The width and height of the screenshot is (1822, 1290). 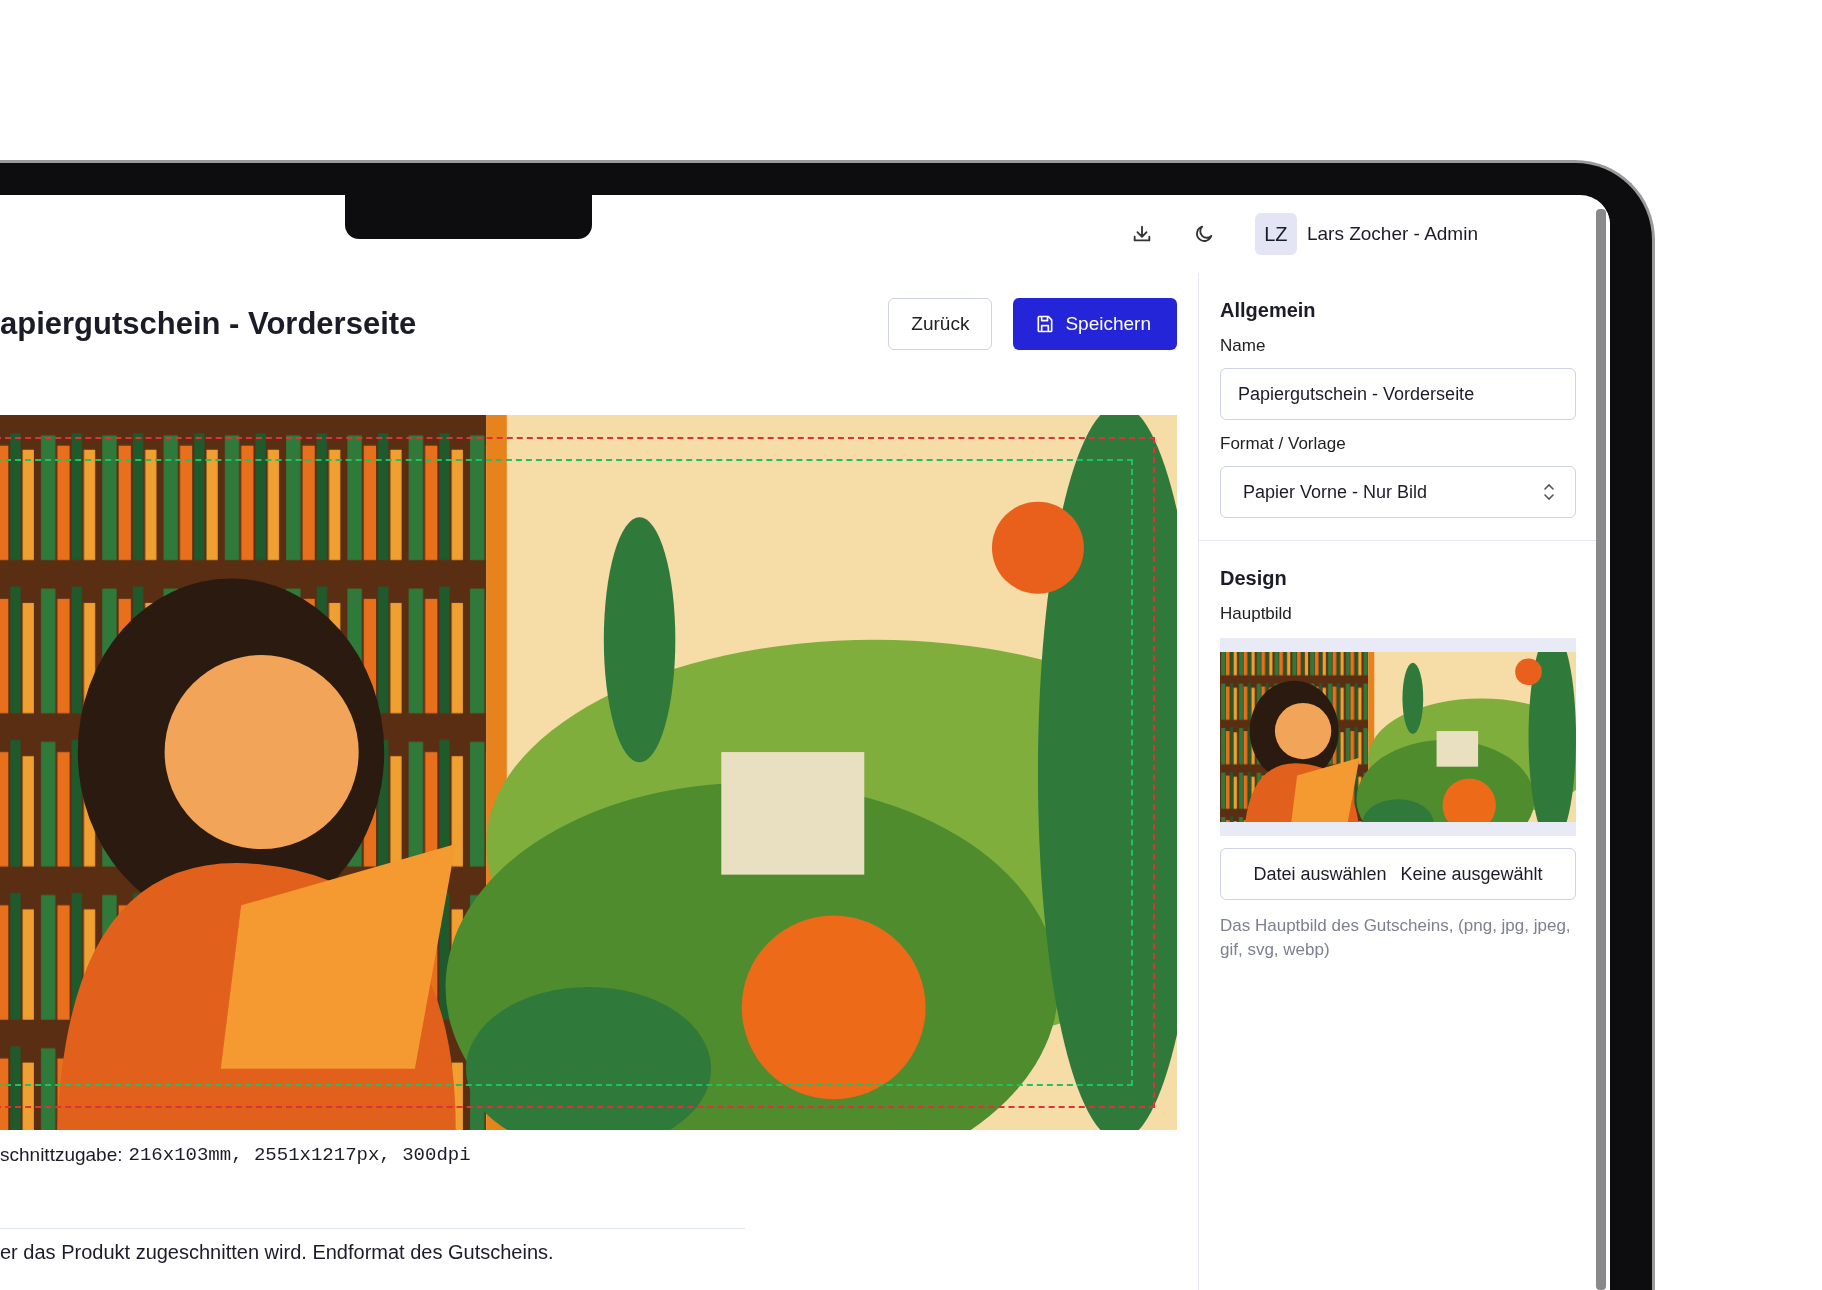 I want to click on user-name: Lars Zocher - Admin, so click(x=1392, y=234).